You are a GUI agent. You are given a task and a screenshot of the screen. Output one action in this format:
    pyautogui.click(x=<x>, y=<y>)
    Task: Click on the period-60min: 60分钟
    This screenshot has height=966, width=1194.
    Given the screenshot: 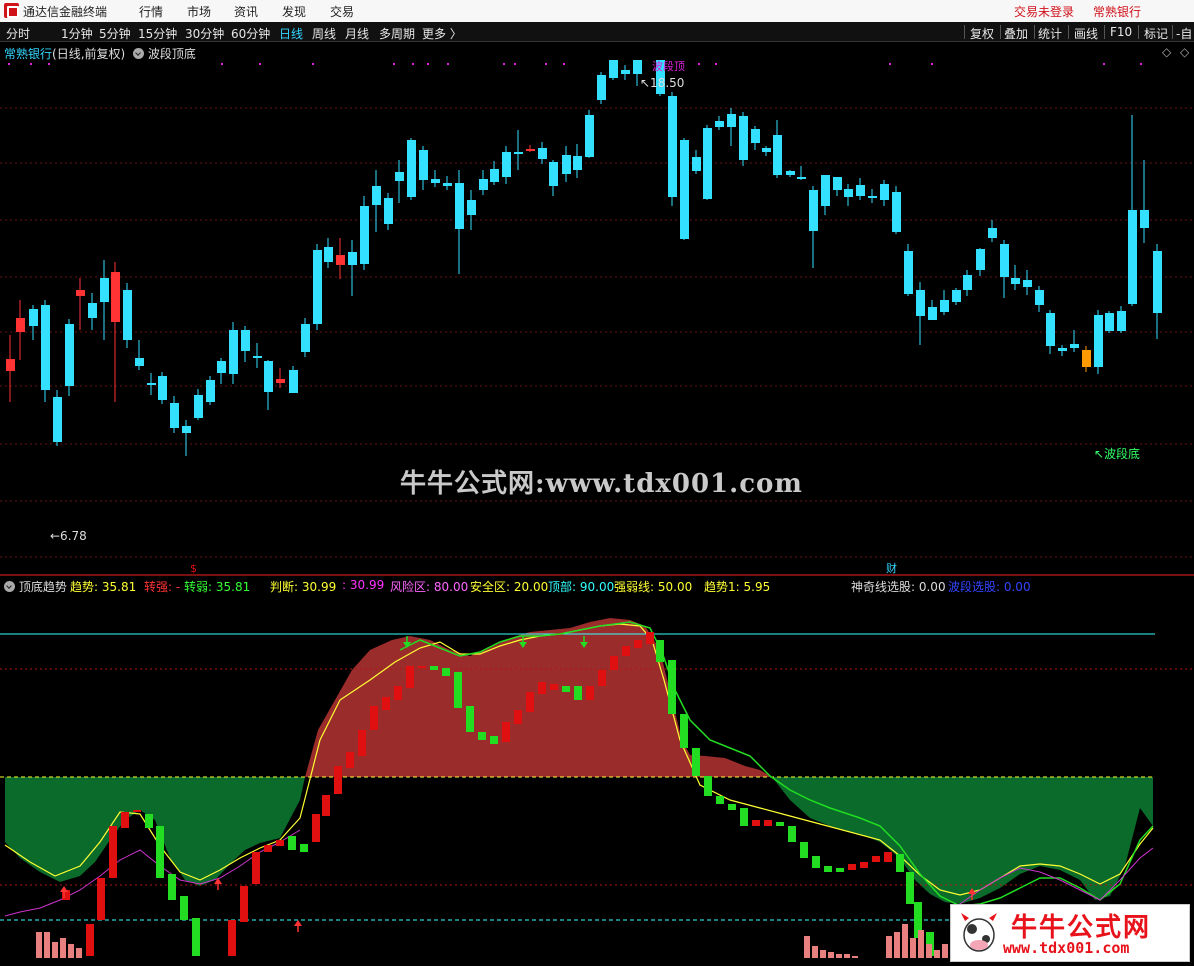 What is the action you would take?
    pyautogui.click(x=250, y=33)
    